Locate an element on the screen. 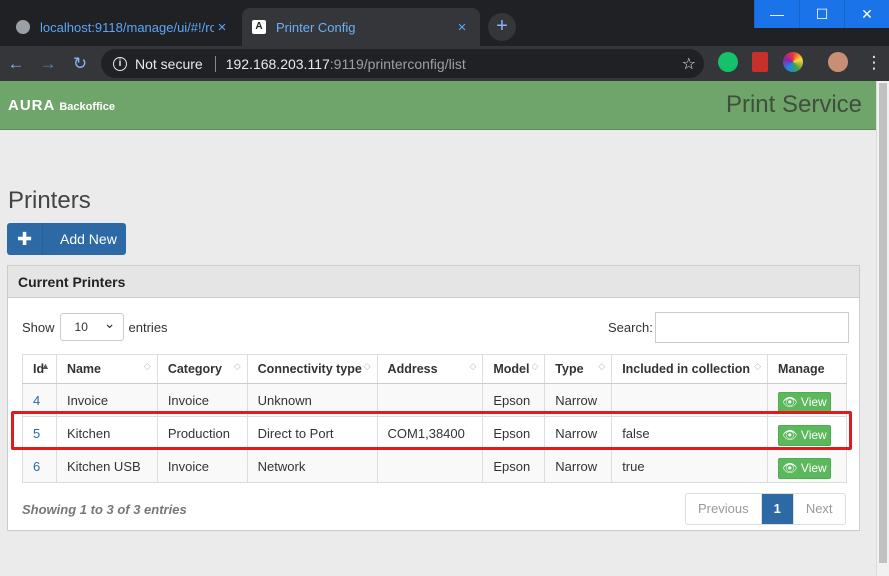  page-length-control: Show 10 entries is located at coordinates (95, 325).